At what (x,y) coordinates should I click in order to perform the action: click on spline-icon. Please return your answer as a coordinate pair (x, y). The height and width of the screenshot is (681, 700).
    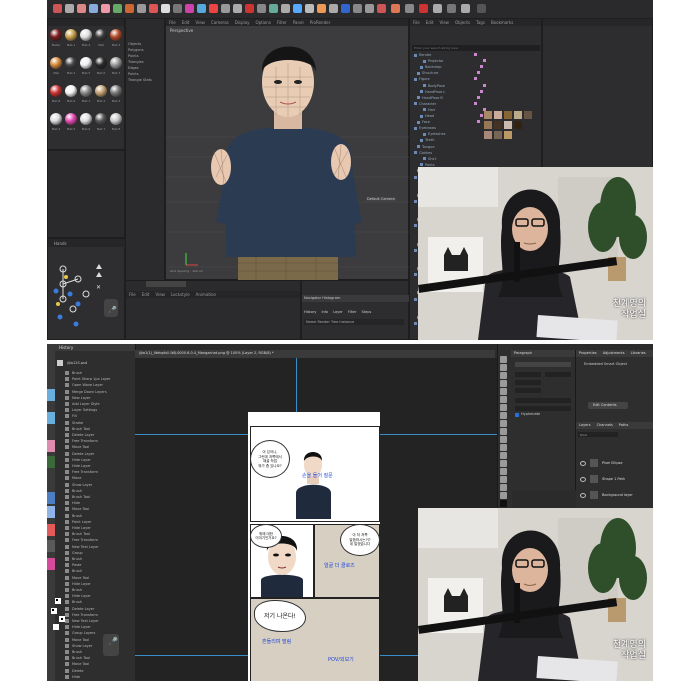
    Looking at the image, I should click on (177, 8).